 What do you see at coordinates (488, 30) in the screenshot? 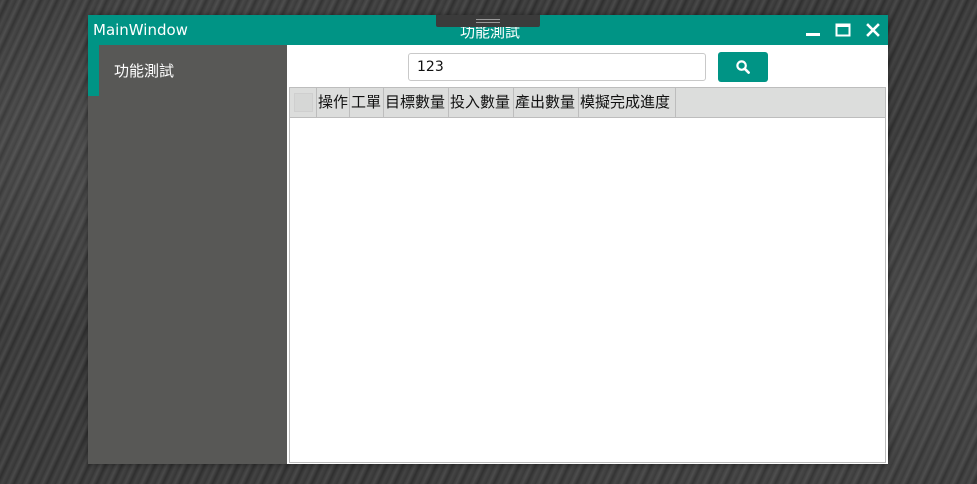
I see `title-bar: MainWindow 功能測試` at bounding box center [488, 30].